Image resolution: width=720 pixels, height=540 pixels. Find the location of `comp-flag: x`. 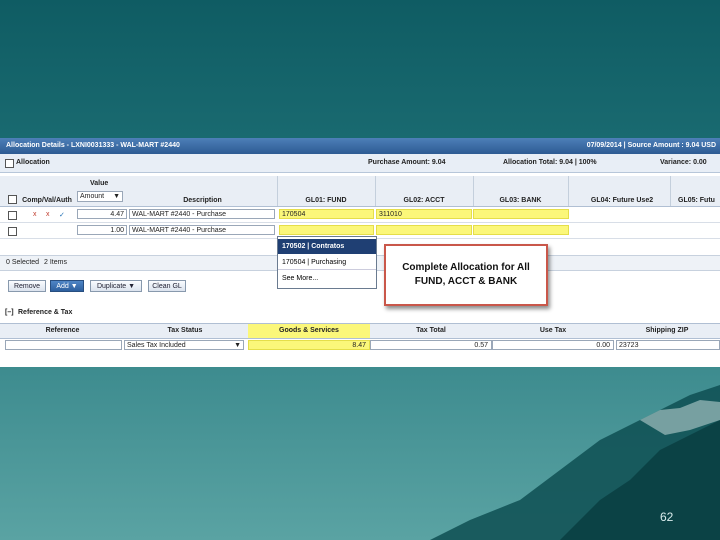

comp-flag: x is located at coordinates (35, 214).